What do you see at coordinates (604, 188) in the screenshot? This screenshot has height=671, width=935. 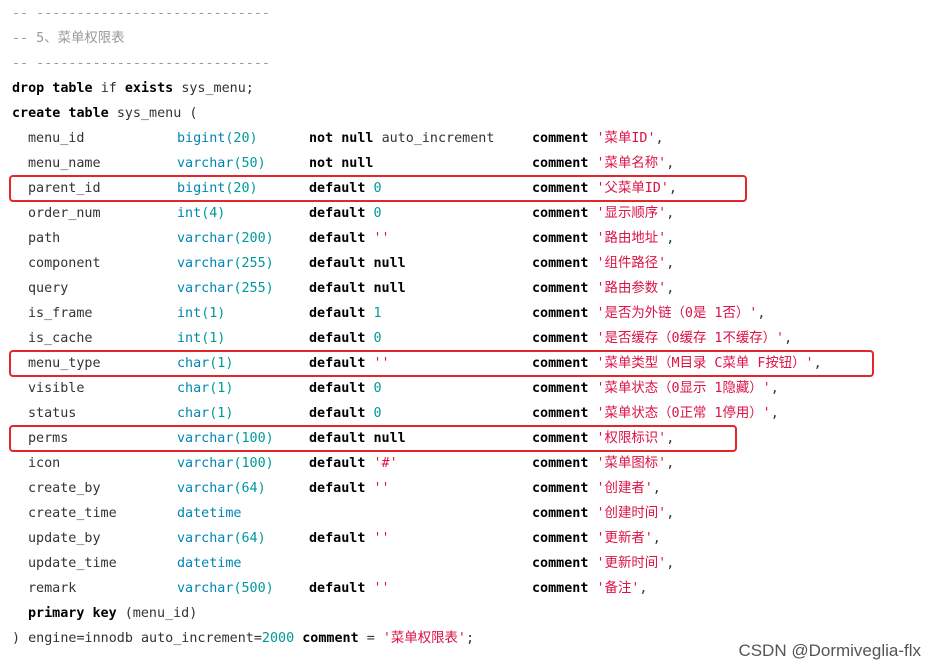 I see `column-comment: comment '父菜单ID',` at bounding box center [604, 188].